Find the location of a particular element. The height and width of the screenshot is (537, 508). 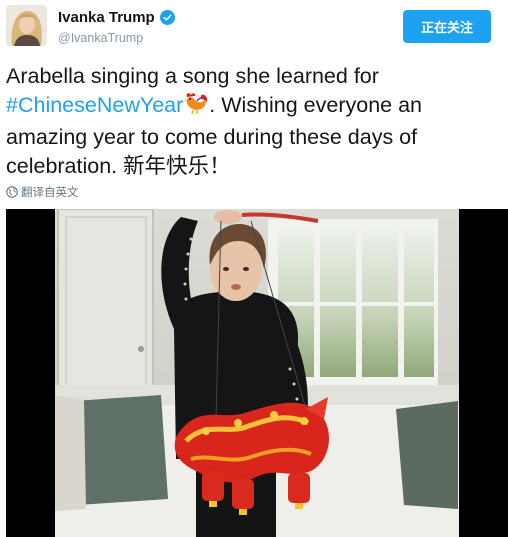

translate-label: 翻译自英文 is located at coordinates (50, 192).